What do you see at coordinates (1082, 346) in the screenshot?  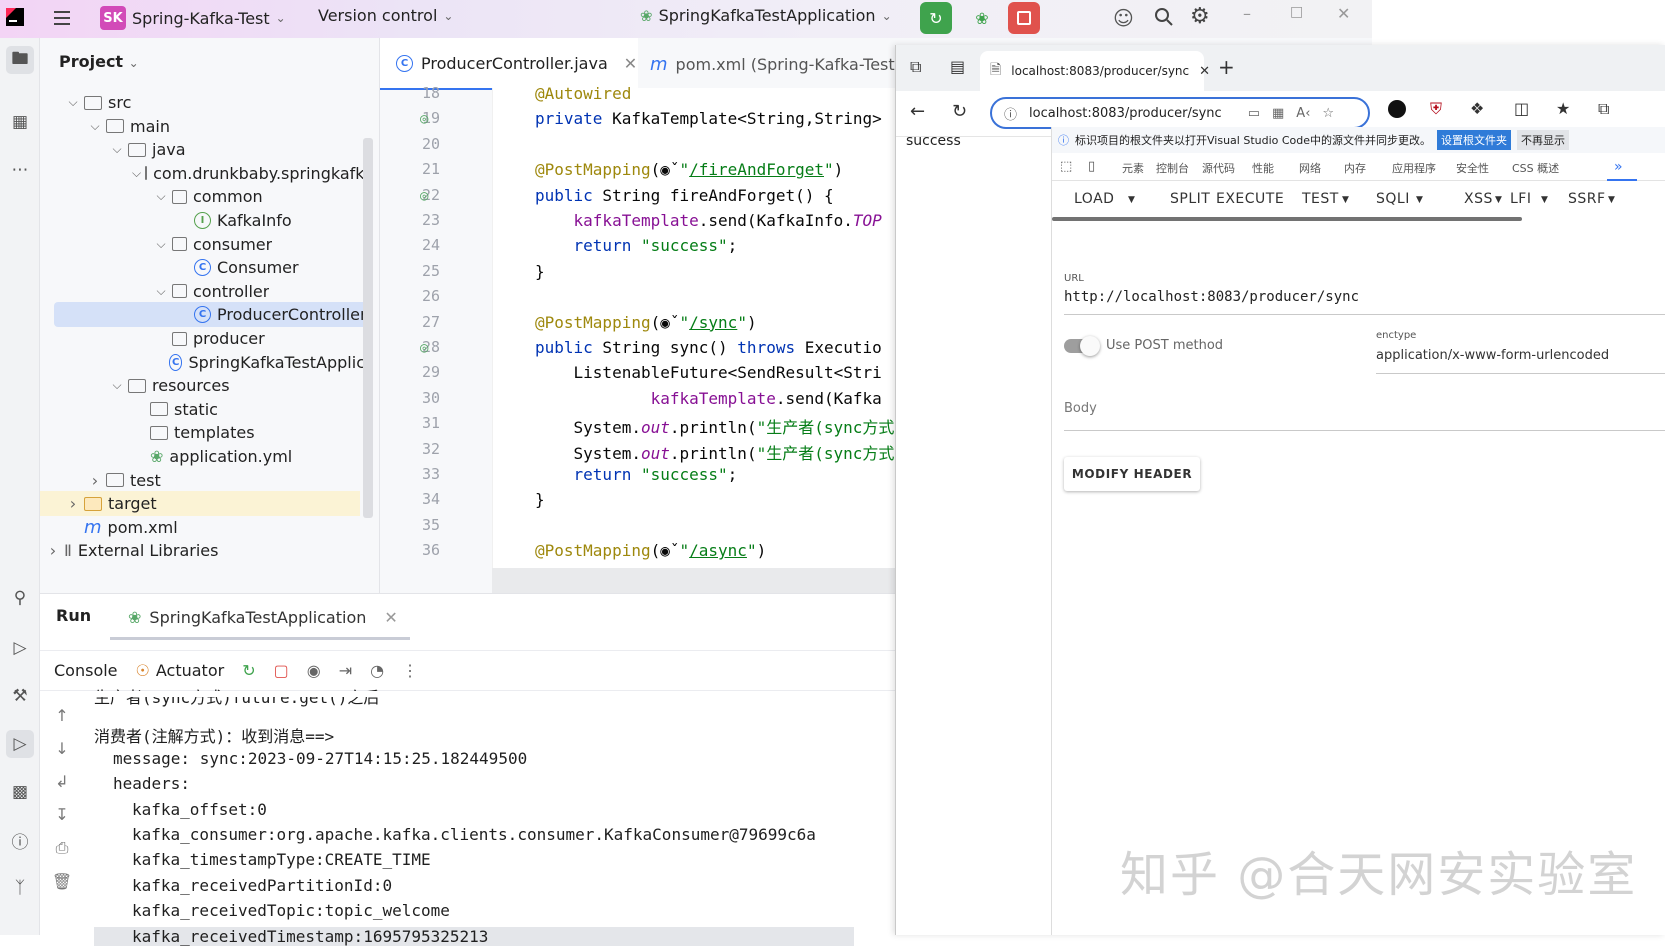 I see `post-method-toggle` at bounding box center [1082, 346].